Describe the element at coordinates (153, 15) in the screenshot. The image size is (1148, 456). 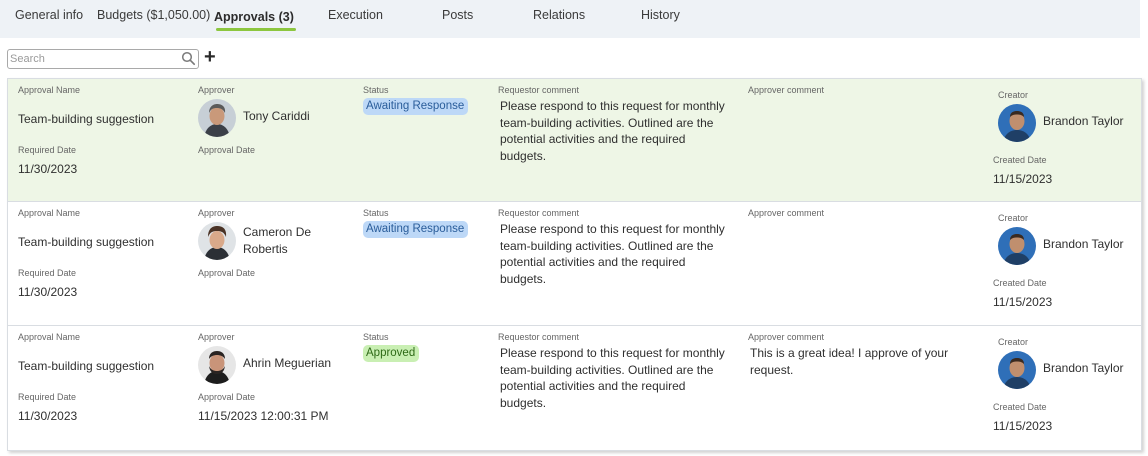
I see `tab-budgets: Budgets ($1,050.00)` at that location.